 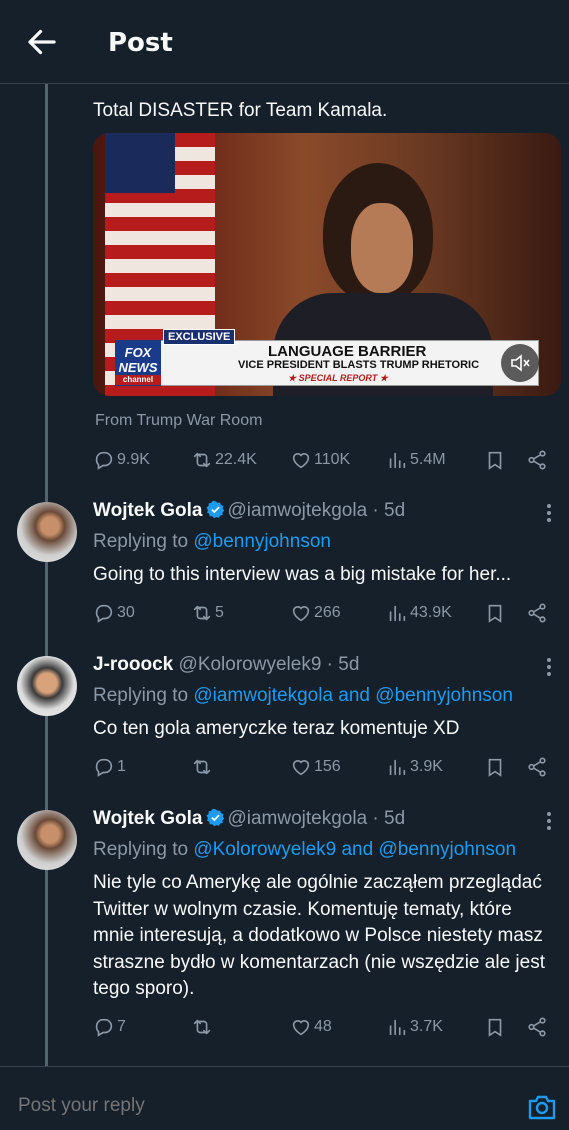 I want to click on post-text: Total DISASTER for Team Kamala., so click(x=240, y=110).